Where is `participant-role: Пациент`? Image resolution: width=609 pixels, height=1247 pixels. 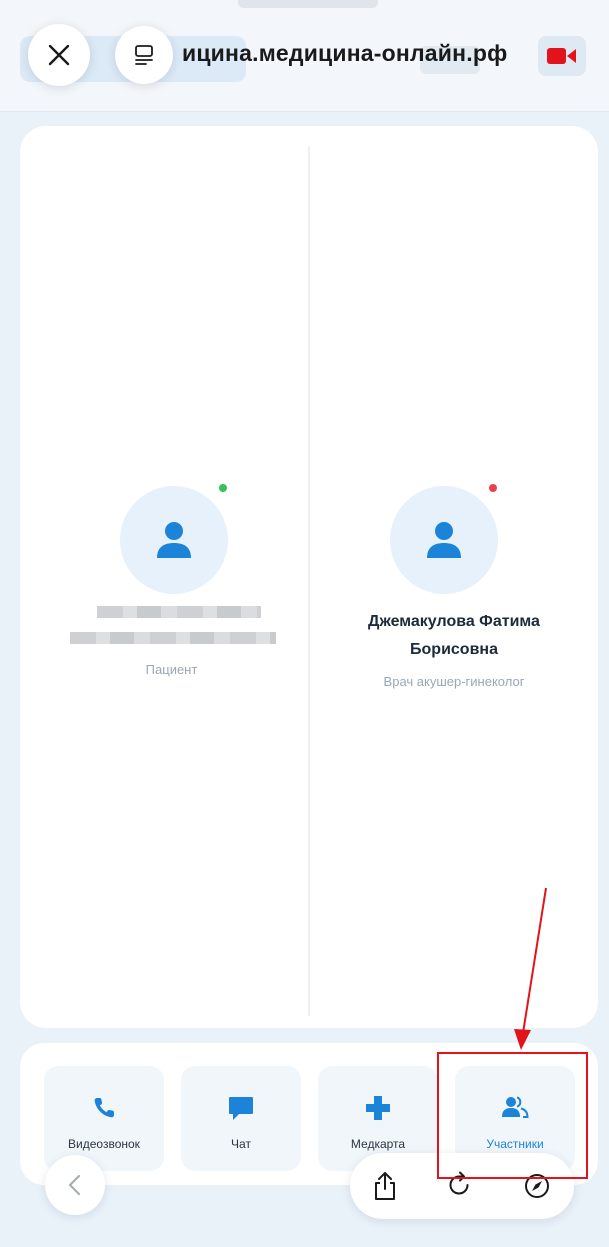
participant-role: Пациент is located at coordinates (171, 669).